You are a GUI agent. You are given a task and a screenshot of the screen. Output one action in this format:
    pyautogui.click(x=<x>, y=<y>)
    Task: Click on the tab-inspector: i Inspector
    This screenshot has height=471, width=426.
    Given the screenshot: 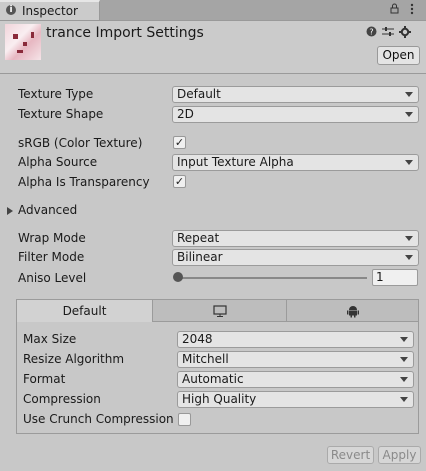 What is the action you would take?
    pyautogui.click(x=50, y=10)
    